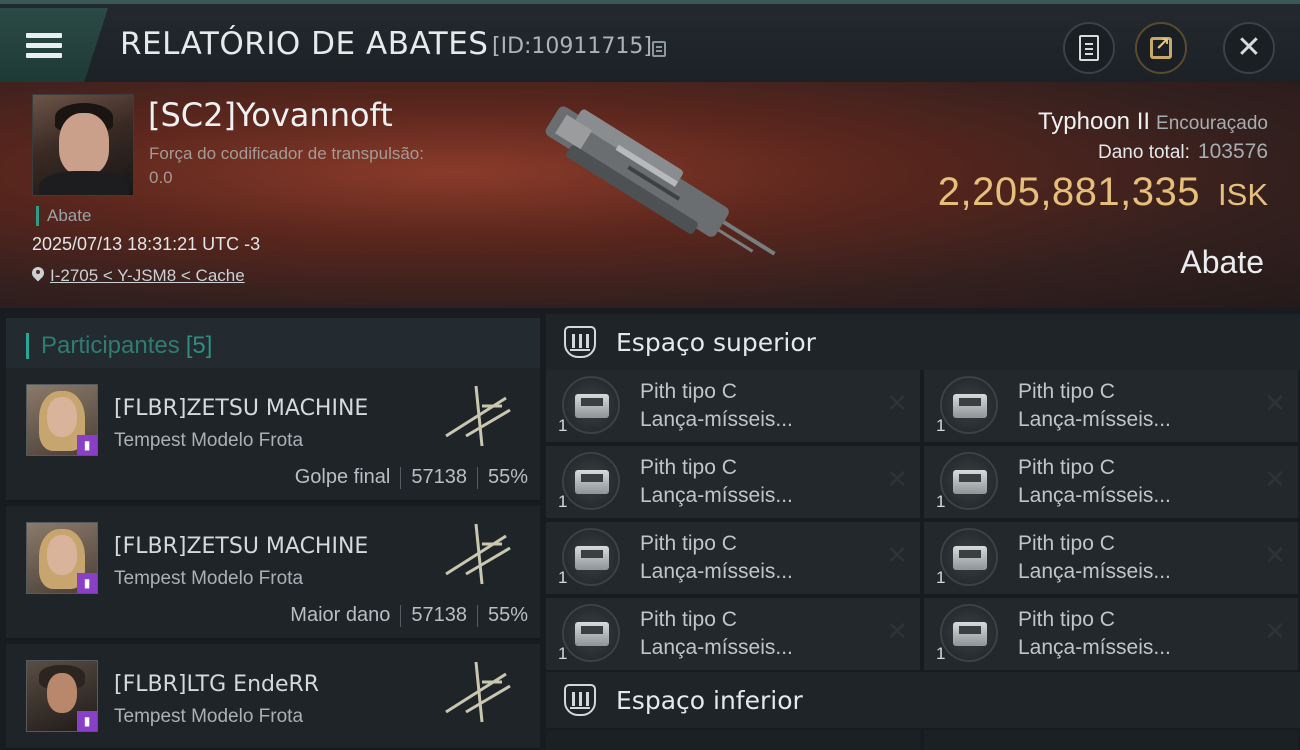 The image size is (1300, 750). What do you see at coordinates (304, 44) in the screenshot?
I see `page-title: RELATÓRIO DE ABATES` at bounding box center [304, 44].